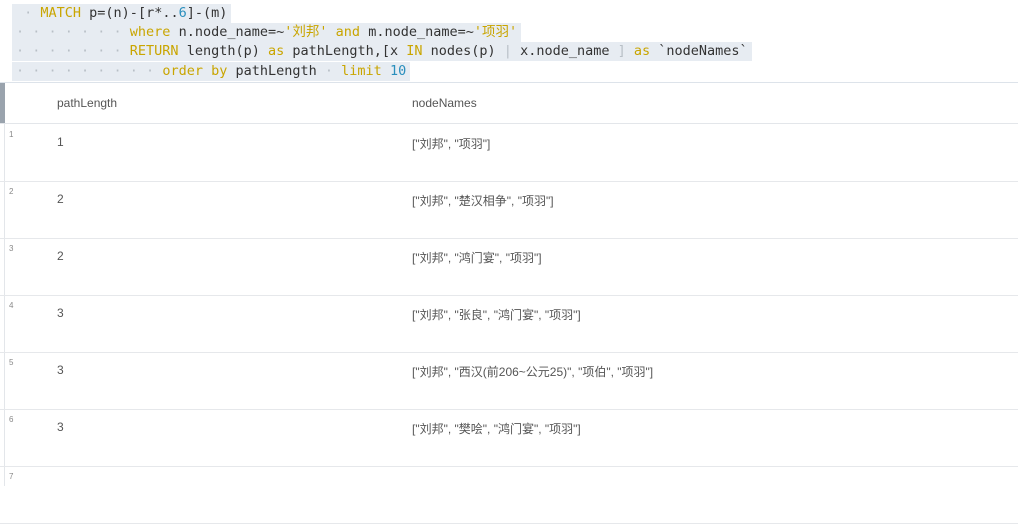 The height and width of the screenshot is (524, 1018). I want to click on row-number: 5, so click(11, 362).